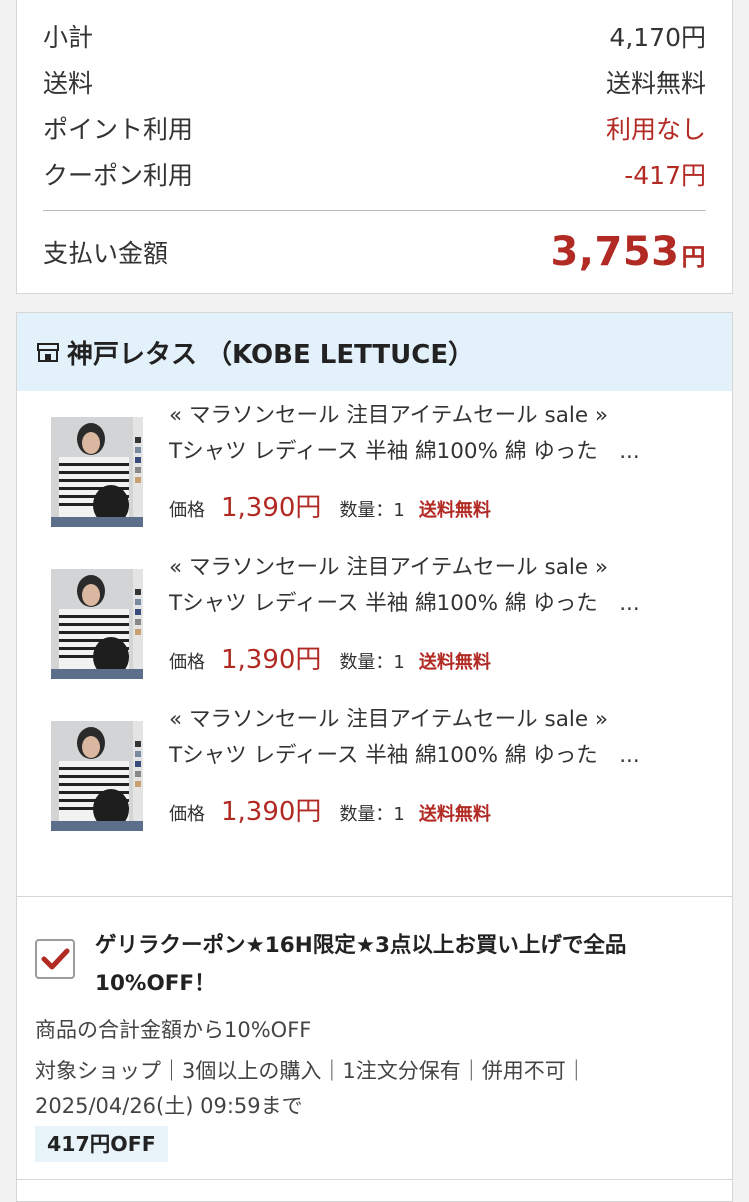 This screenshot has width=749, height=1202. Describe the element at coordinates (693, 257) in the screenshot. I see `total-unit: 円` at that location.